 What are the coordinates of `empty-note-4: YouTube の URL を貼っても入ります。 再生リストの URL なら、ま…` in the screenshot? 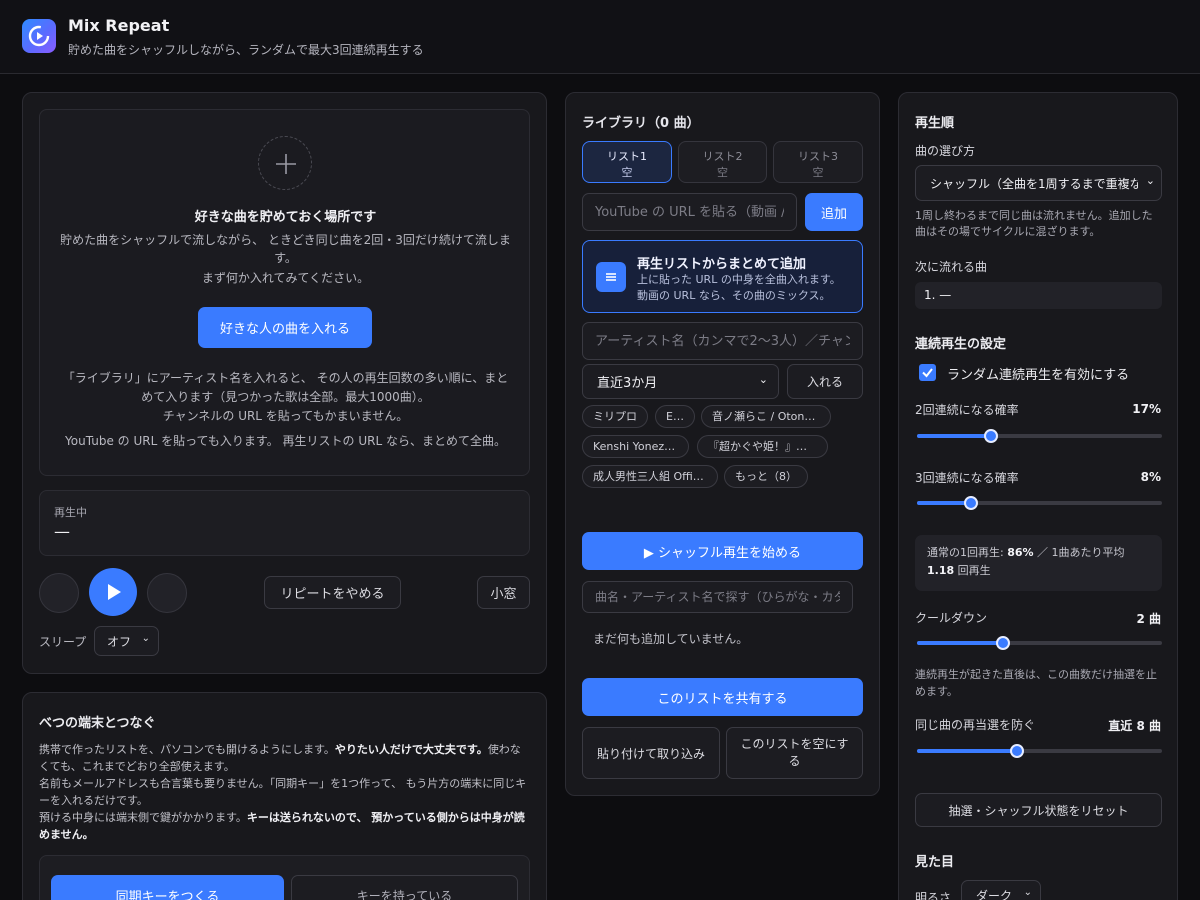 It's located at (285, 441).